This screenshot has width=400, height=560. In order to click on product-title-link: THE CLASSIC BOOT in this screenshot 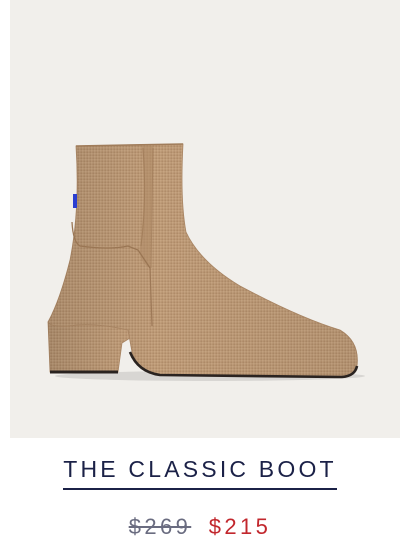, I will do `click(200, 472)`.